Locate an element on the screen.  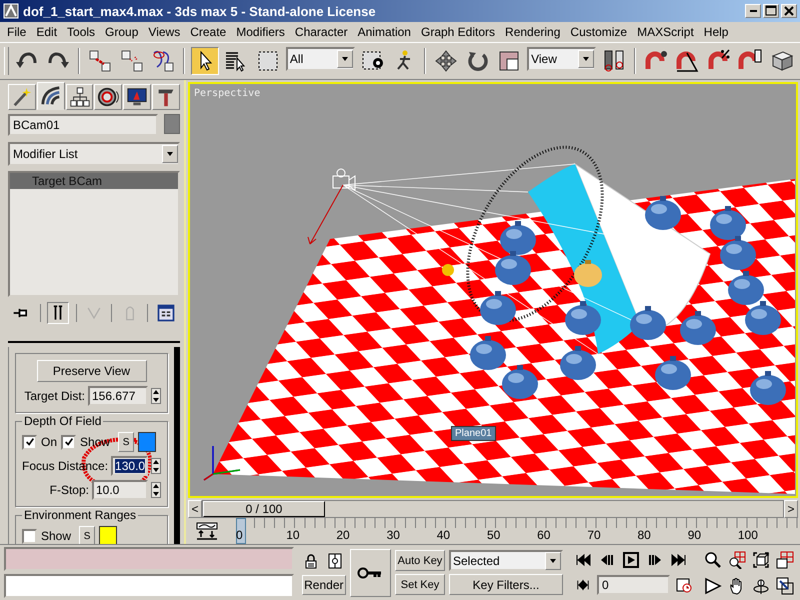
light-marker is located at coordinates (448, 270).